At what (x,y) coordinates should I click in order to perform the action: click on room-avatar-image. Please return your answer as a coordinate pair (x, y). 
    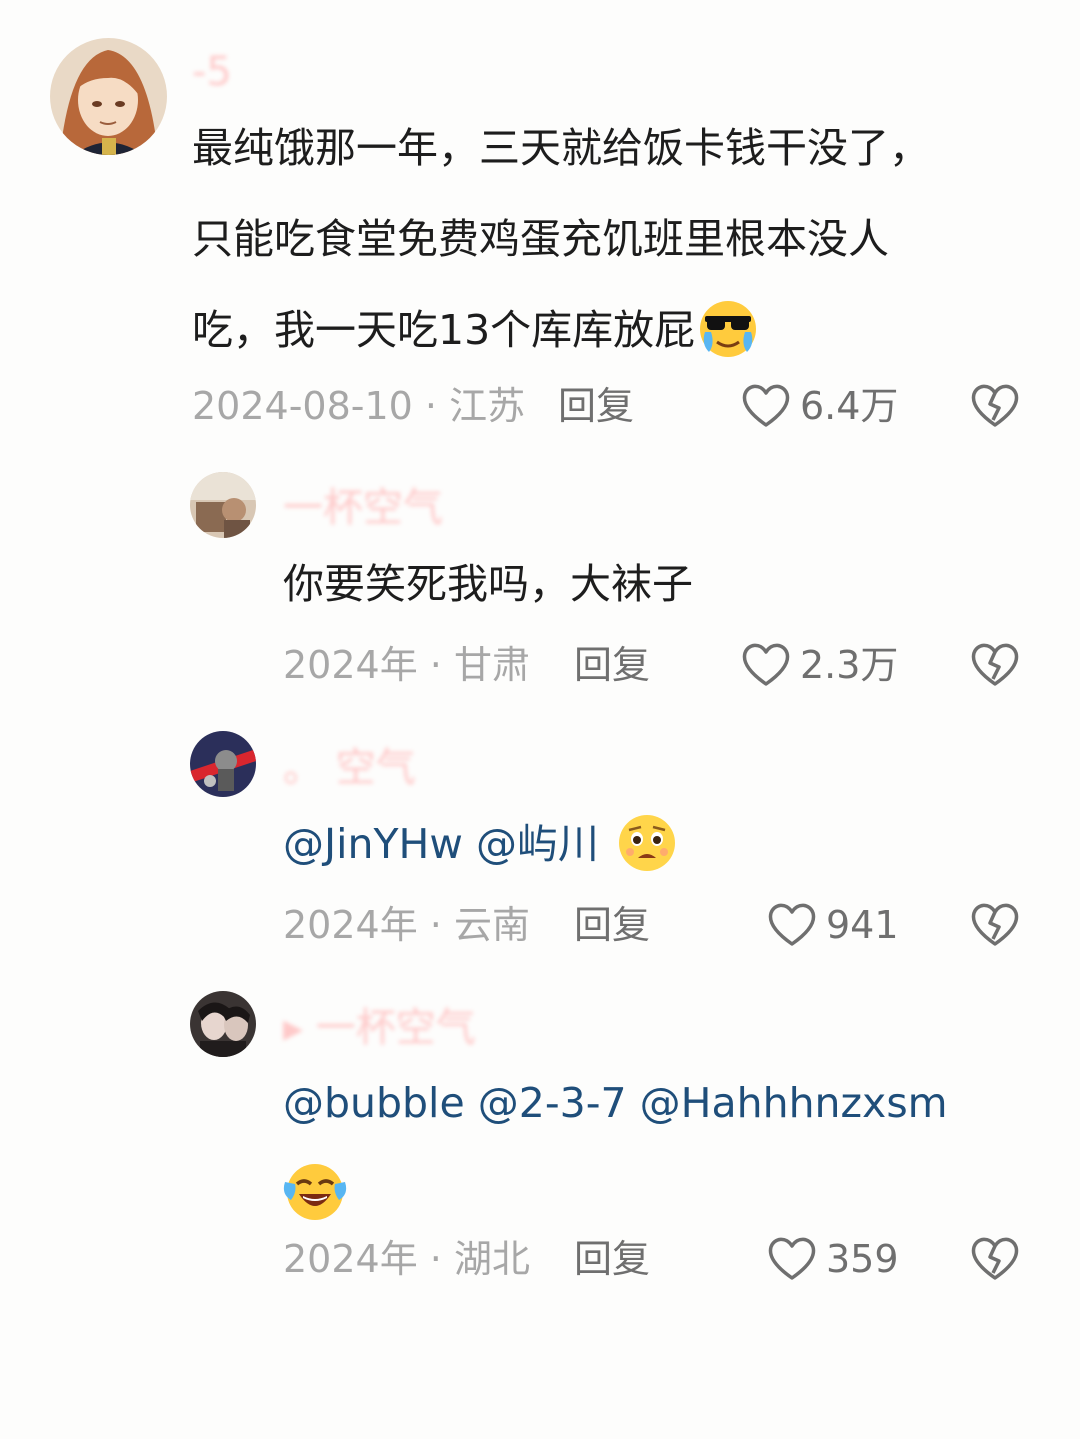
    Looking at the image, I should click on (223, 505).